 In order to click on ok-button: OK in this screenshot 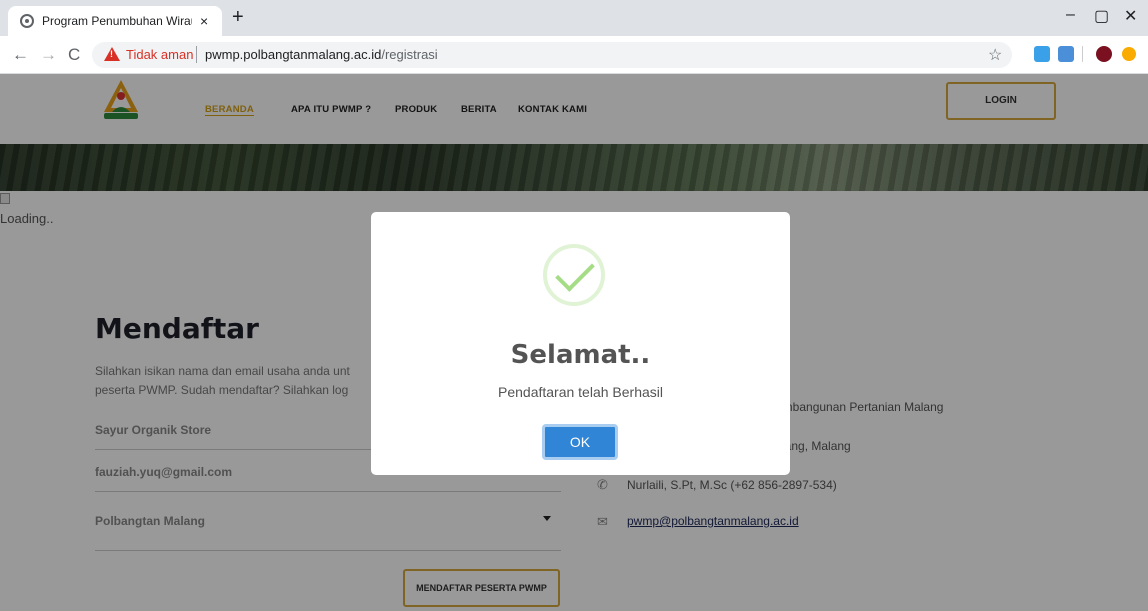, I will do `click(580, 442)`.